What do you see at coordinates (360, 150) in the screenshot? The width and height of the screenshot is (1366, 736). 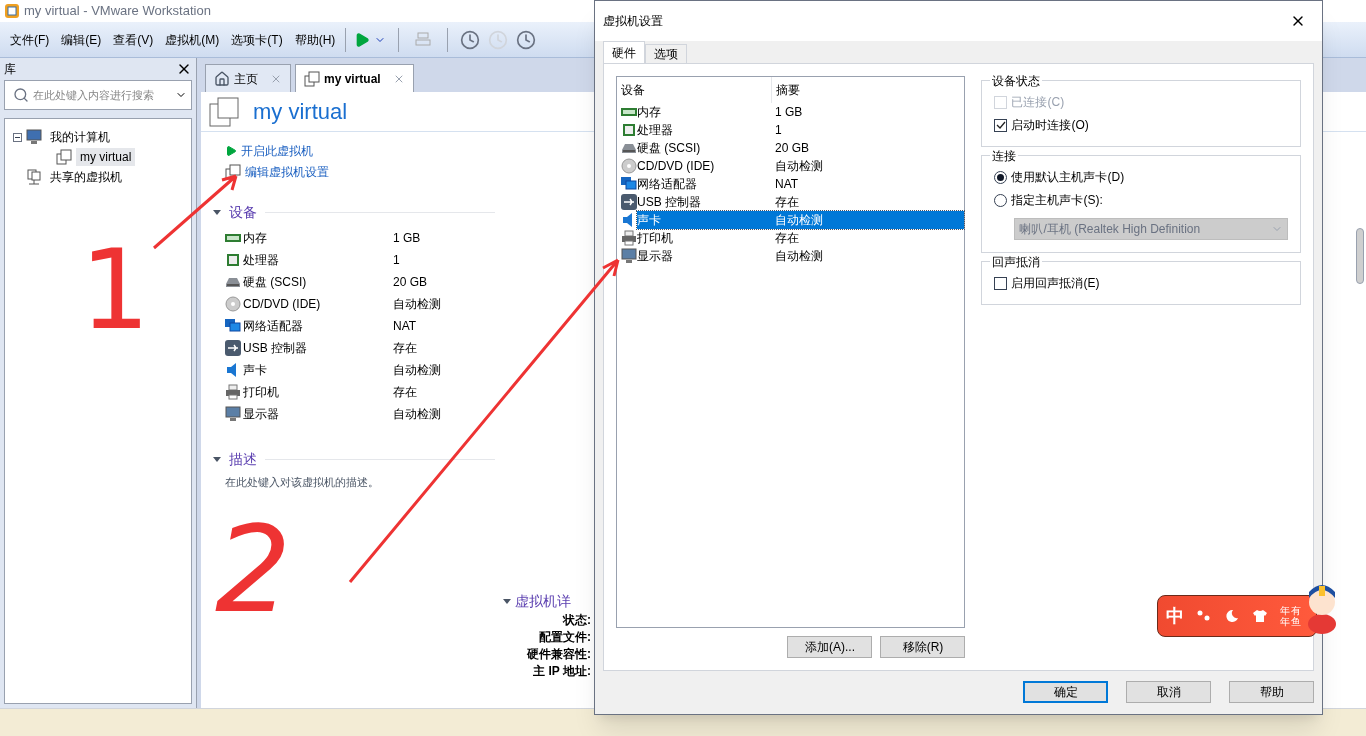 I see `action-link: 开启此虚拟机` at bounding box center [360, 150].